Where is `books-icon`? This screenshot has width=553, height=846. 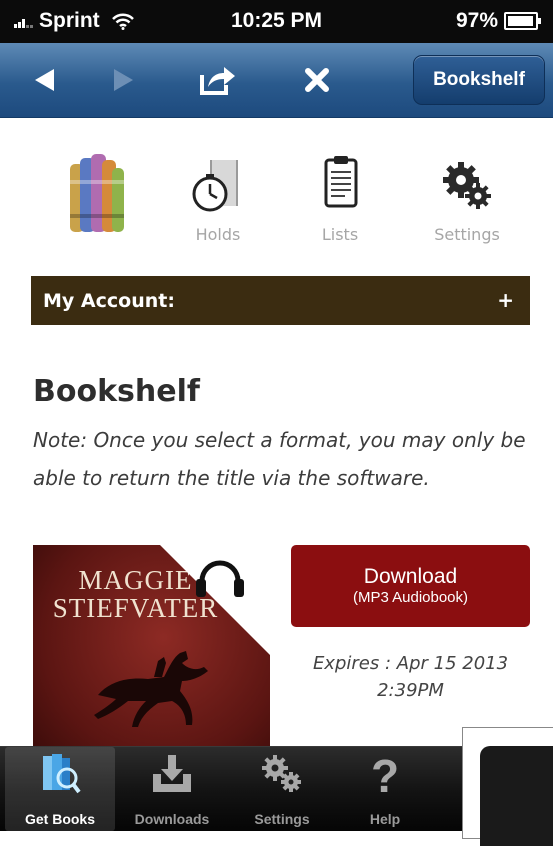 books-icon is located at coordinates (97, 193).